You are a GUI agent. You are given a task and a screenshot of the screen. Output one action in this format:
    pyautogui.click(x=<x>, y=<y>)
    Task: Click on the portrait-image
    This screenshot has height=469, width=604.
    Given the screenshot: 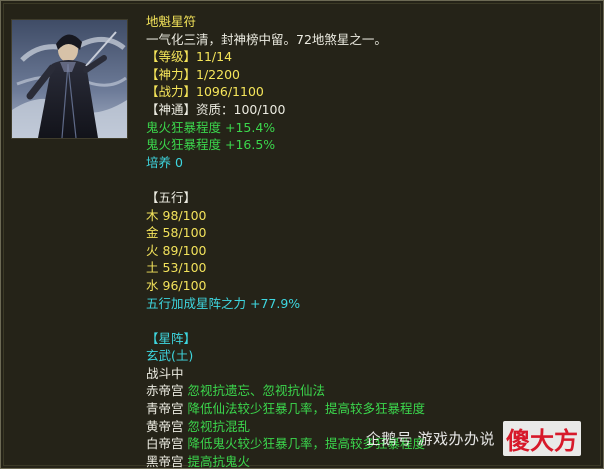 What is the action you would take?
    pyautogui.click(x=69, y=79)
    